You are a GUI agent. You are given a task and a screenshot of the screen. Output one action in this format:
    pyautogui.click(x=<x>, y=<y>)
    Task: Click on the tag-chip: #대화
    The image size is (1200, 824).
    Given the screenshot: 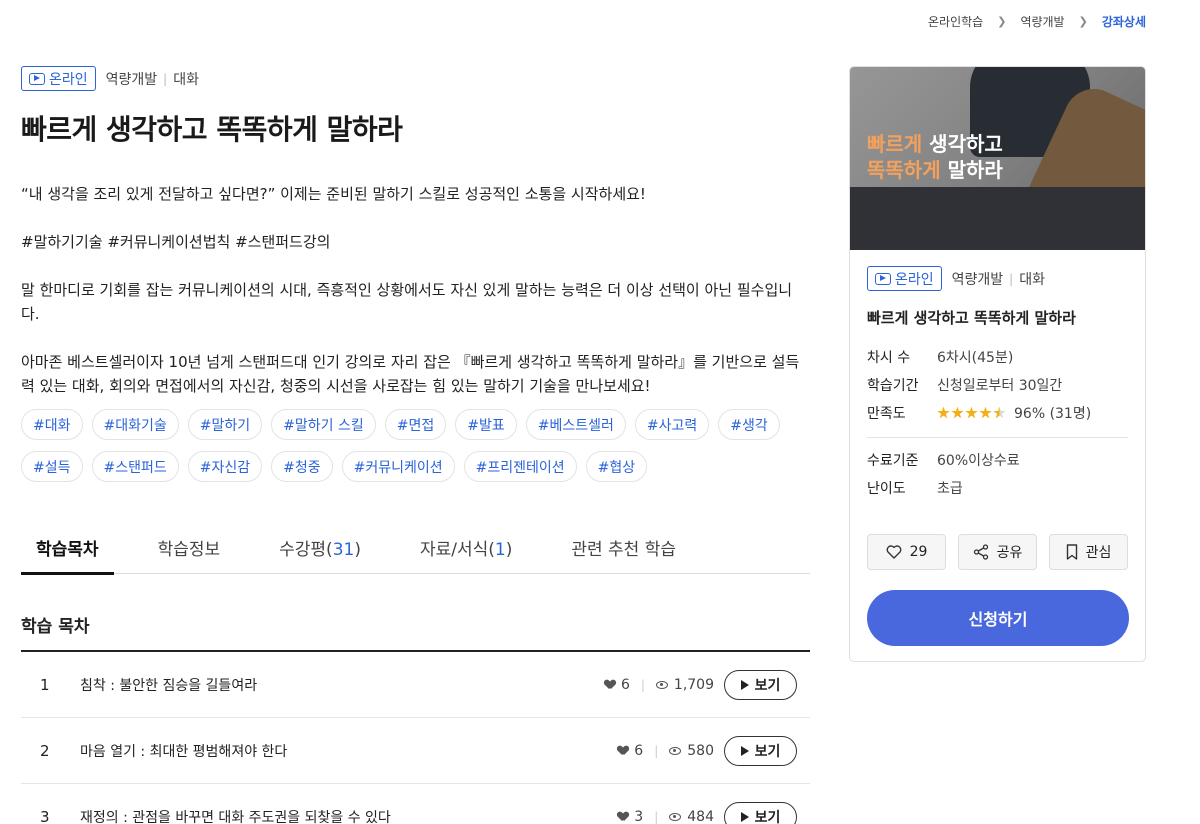 What is the action you would take?
    pyautogui.click(x=52, y=424)
    